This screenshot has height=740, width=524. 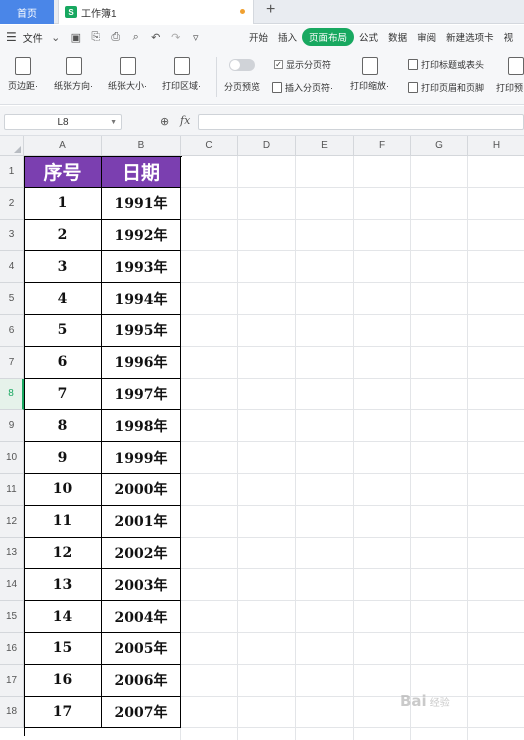 I want to click on cell-index: 1, so click(x=63, y=203).